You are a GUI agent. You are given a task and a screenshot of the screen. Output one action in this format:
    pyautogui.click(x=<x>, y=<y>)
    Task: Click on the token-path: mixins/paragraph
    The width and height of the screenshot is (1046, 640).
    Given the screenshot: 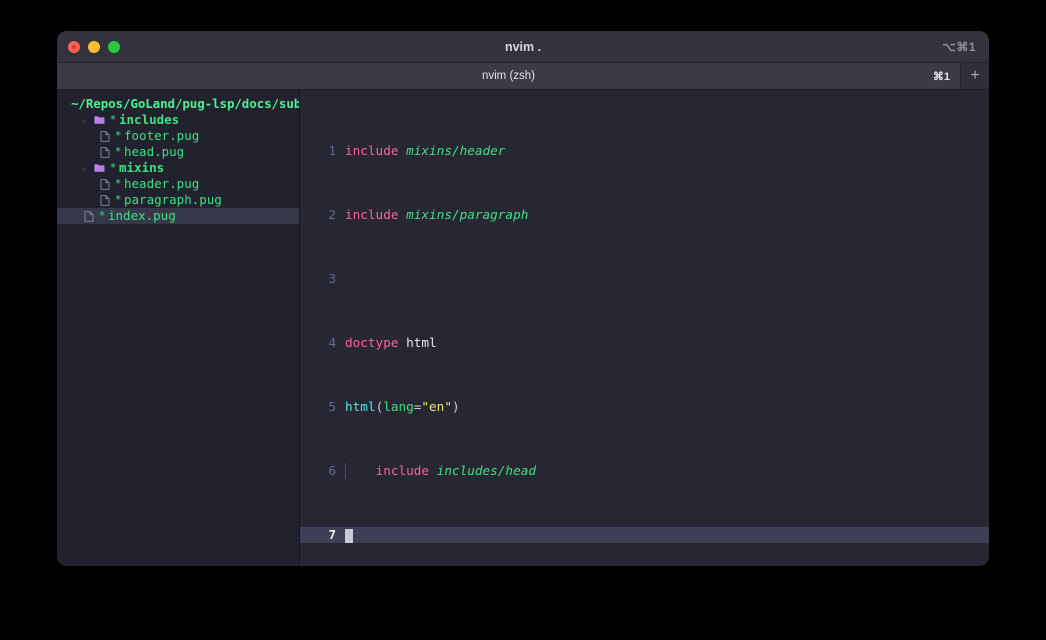 What is the action you would take?
    pyautogui.click(x=467, y=214)
    